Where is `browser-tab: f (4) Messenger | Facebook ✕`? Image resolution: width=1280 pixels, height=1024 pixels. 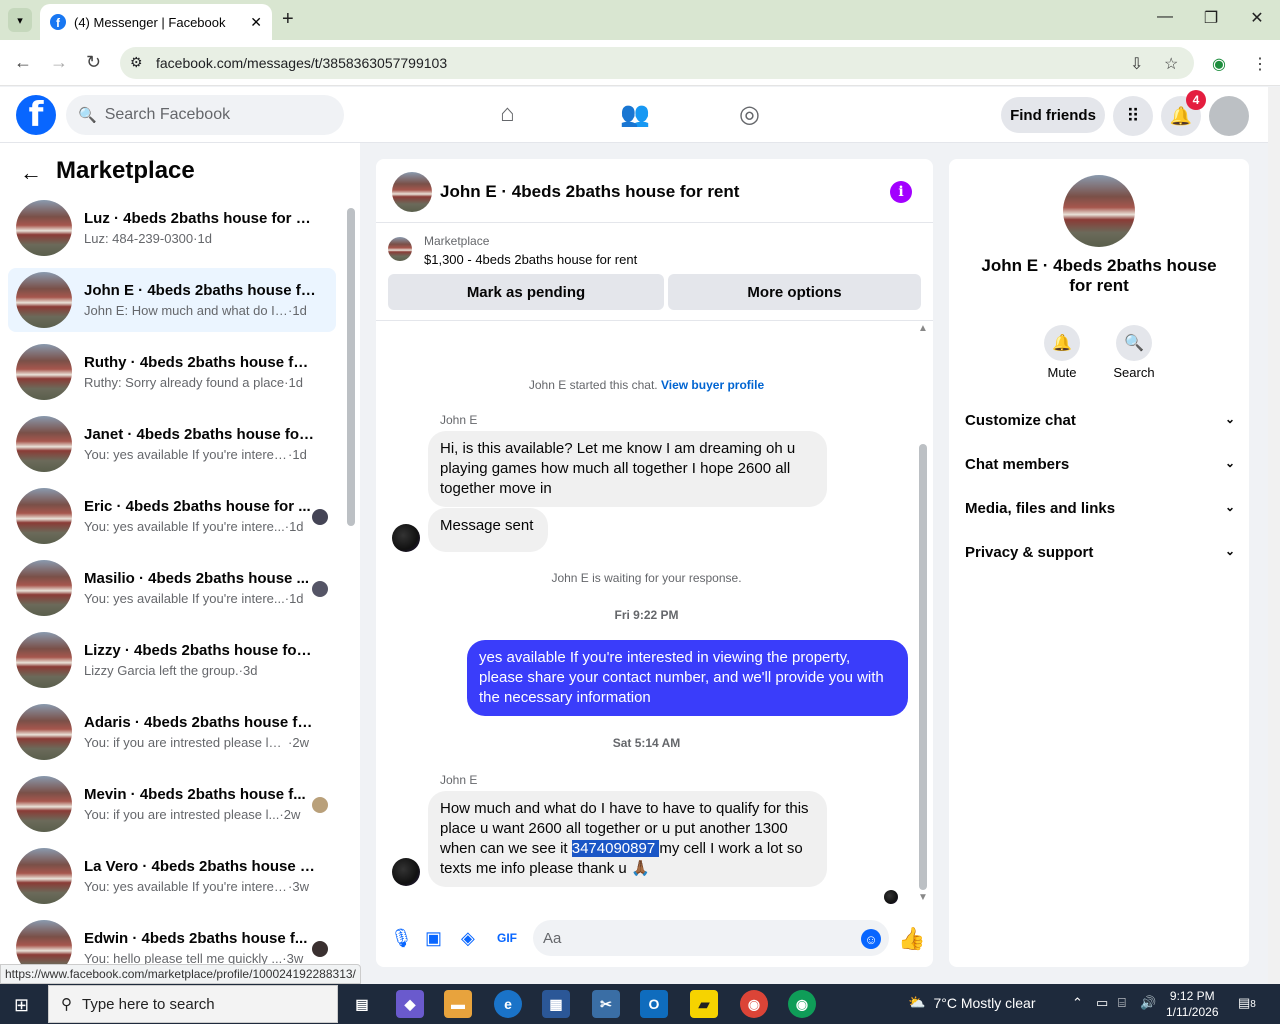 browser-tab: f (4) Messenger | Facebook ✕ is located at coordinates (156, 22).